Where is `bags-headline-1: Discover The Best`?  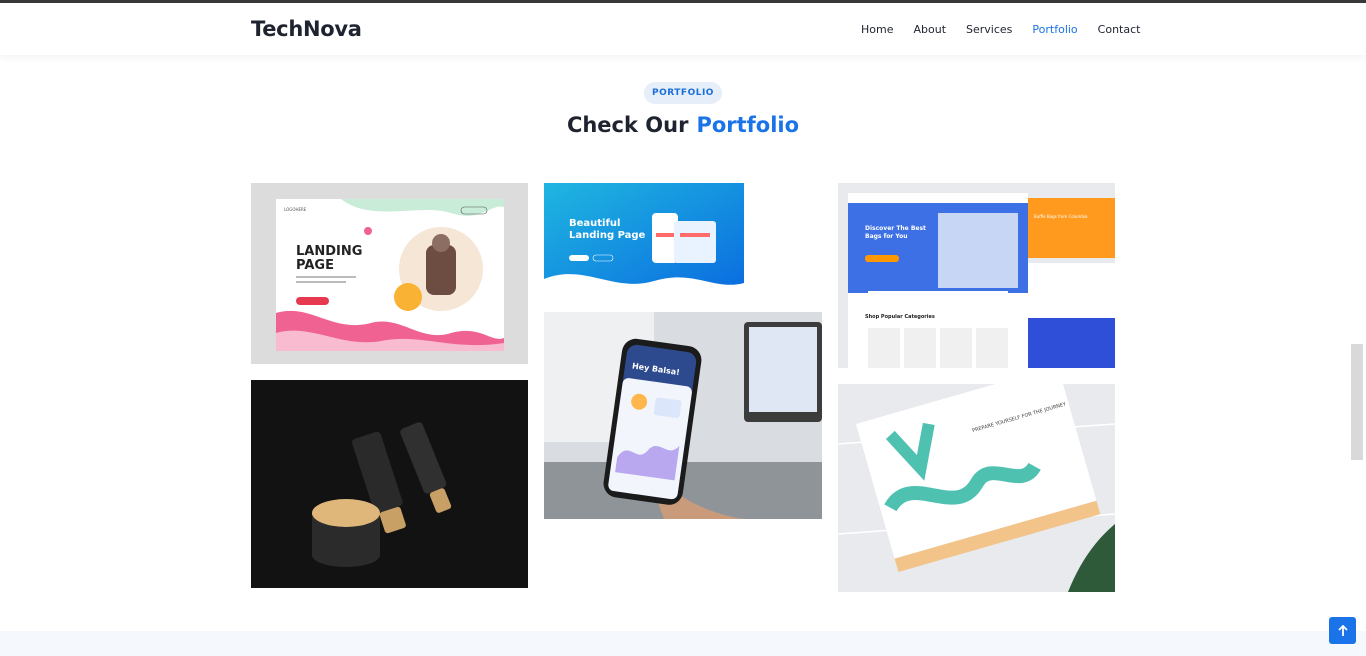
bags-headline-1: Discover The Best is located at coordinates (895, 228).